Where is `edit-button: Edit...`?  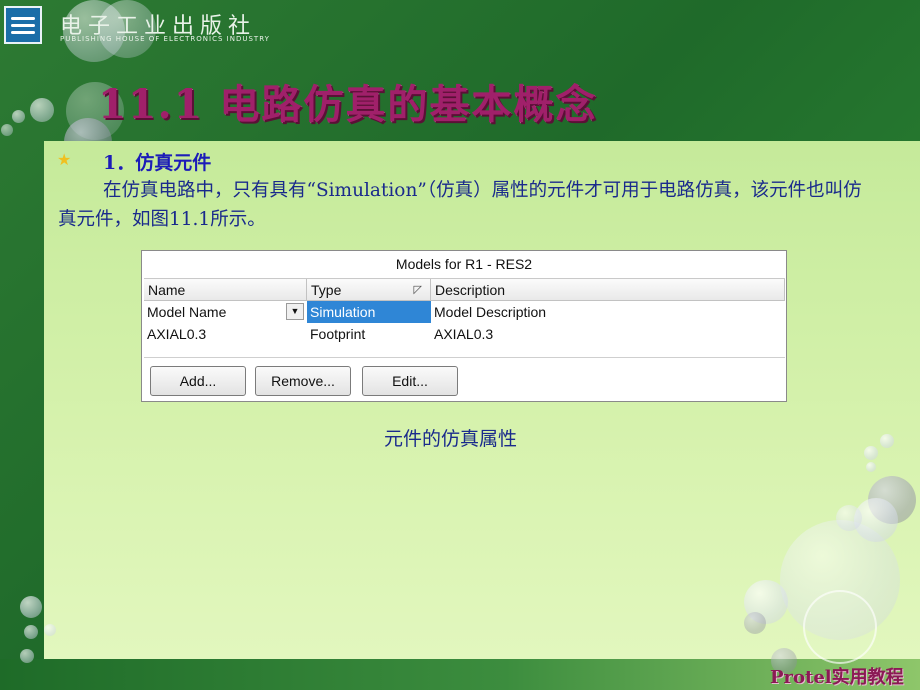
edit-button: Edit... is located at coordinates (410, 381).